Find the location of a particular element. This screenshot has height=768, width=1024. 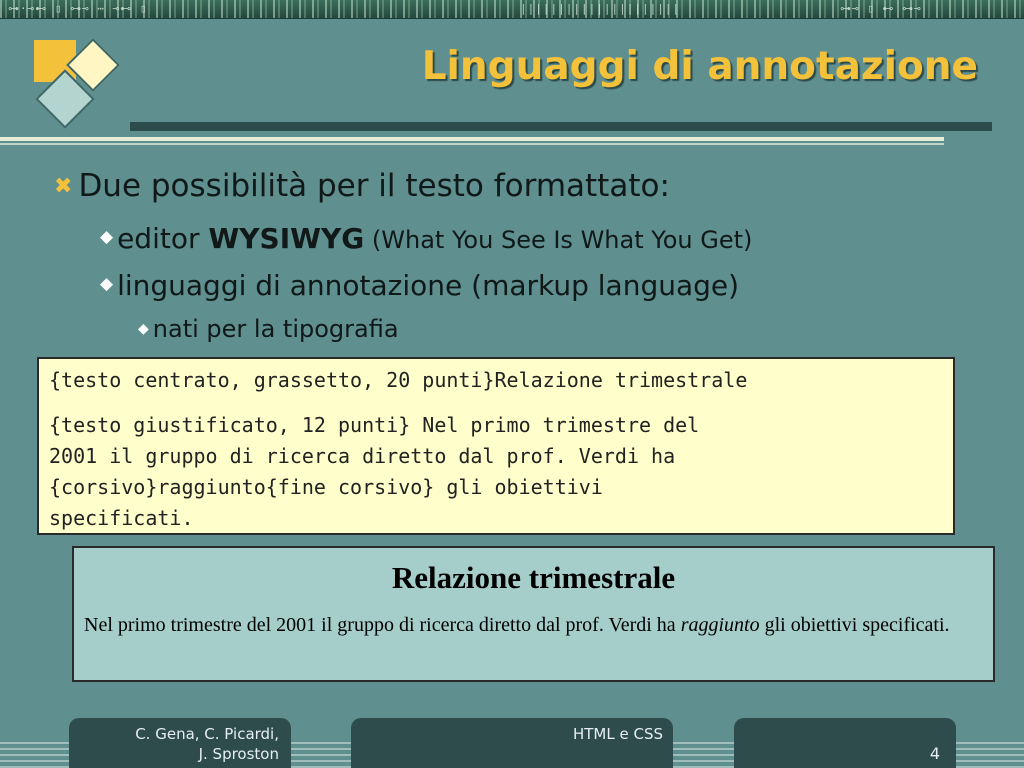

bullet-typography: ◆ nati per la tipografia is located at coordinates (268, 329).